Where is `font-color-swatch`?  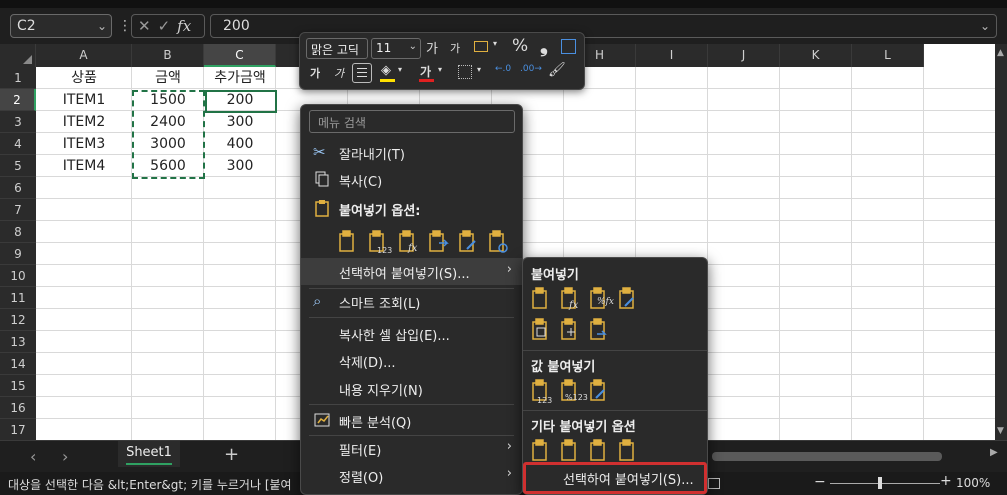
font-color-swatch is located at coordinates (426, 80).